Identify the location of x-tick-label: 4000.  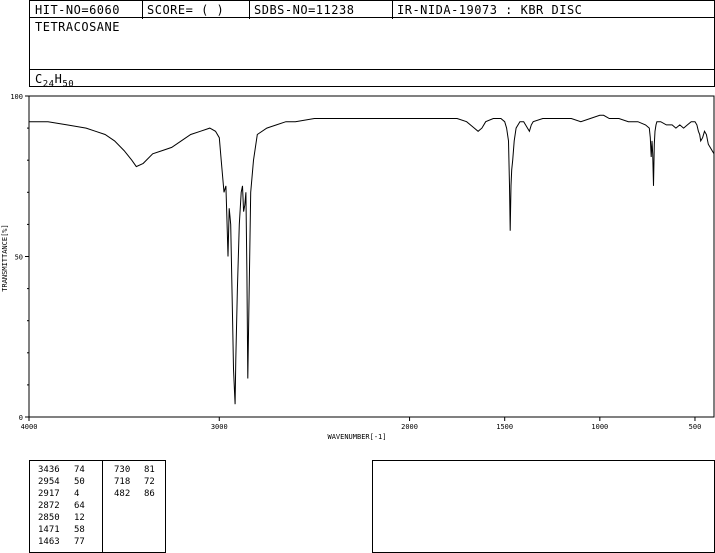
(29, 427).